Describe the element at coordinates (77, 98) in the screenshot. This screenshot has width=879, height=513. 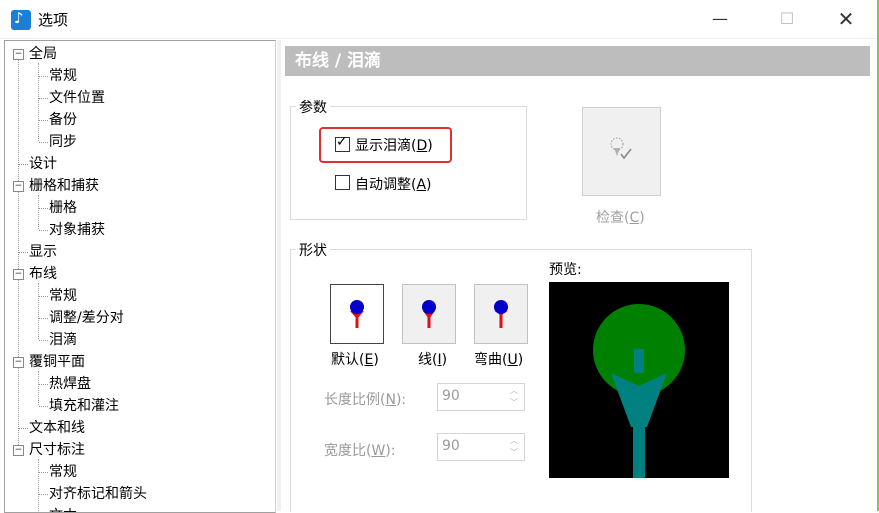
I see `tree-item-file-locations: 文件位置` at that location.